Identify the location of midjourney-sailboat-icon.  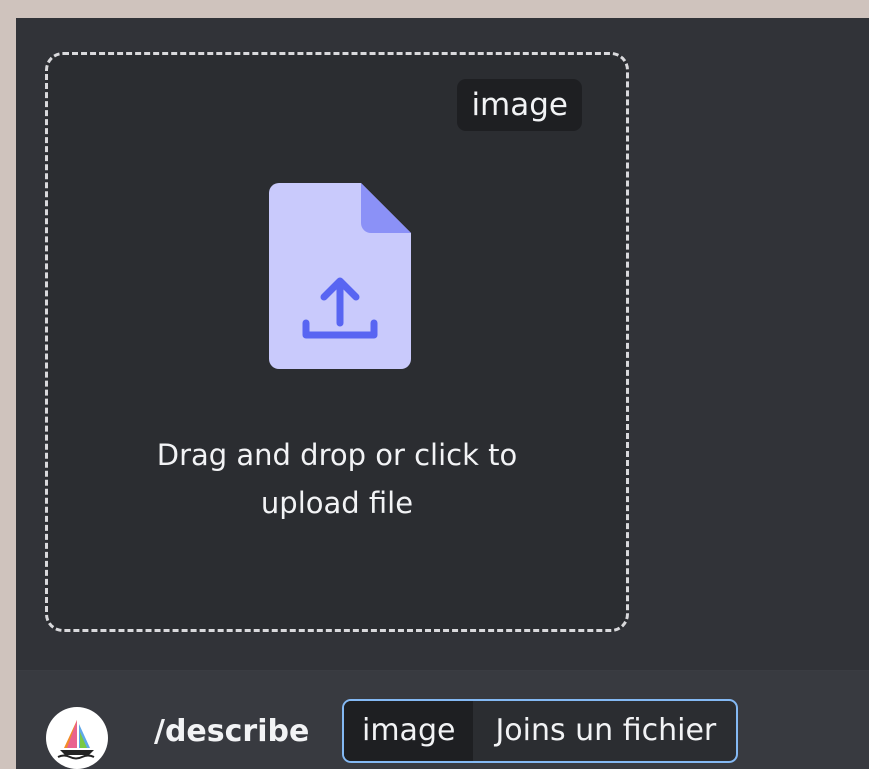
(77, 738).